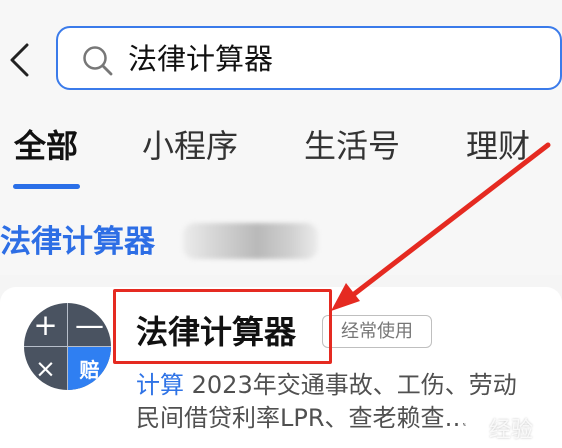  Describe the element at coordinates (89, 368) in the screenshot. I see `compensation-icon: 赔` at that location.